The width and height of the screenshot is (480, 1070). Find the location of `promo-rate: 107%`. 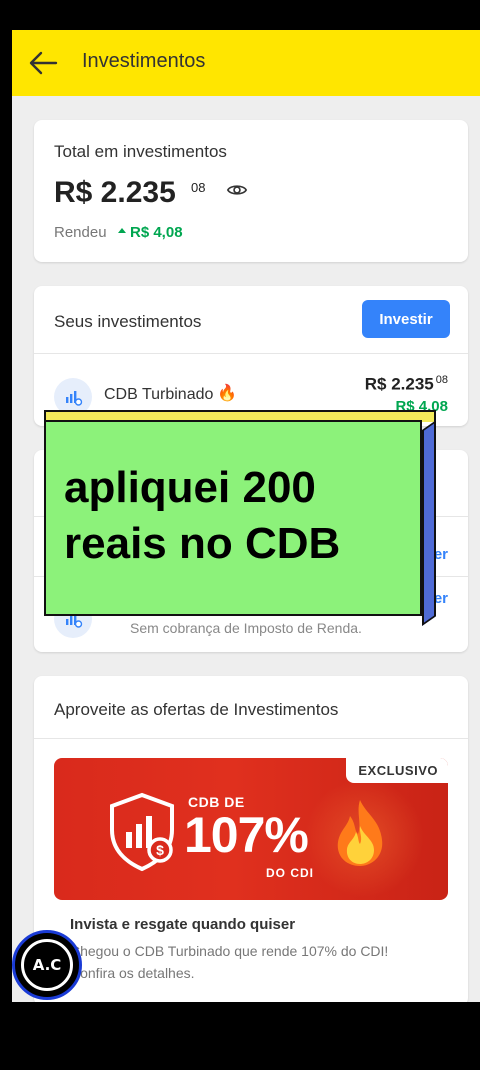

promo-rate: 107% is located at coordinates (246, 835).